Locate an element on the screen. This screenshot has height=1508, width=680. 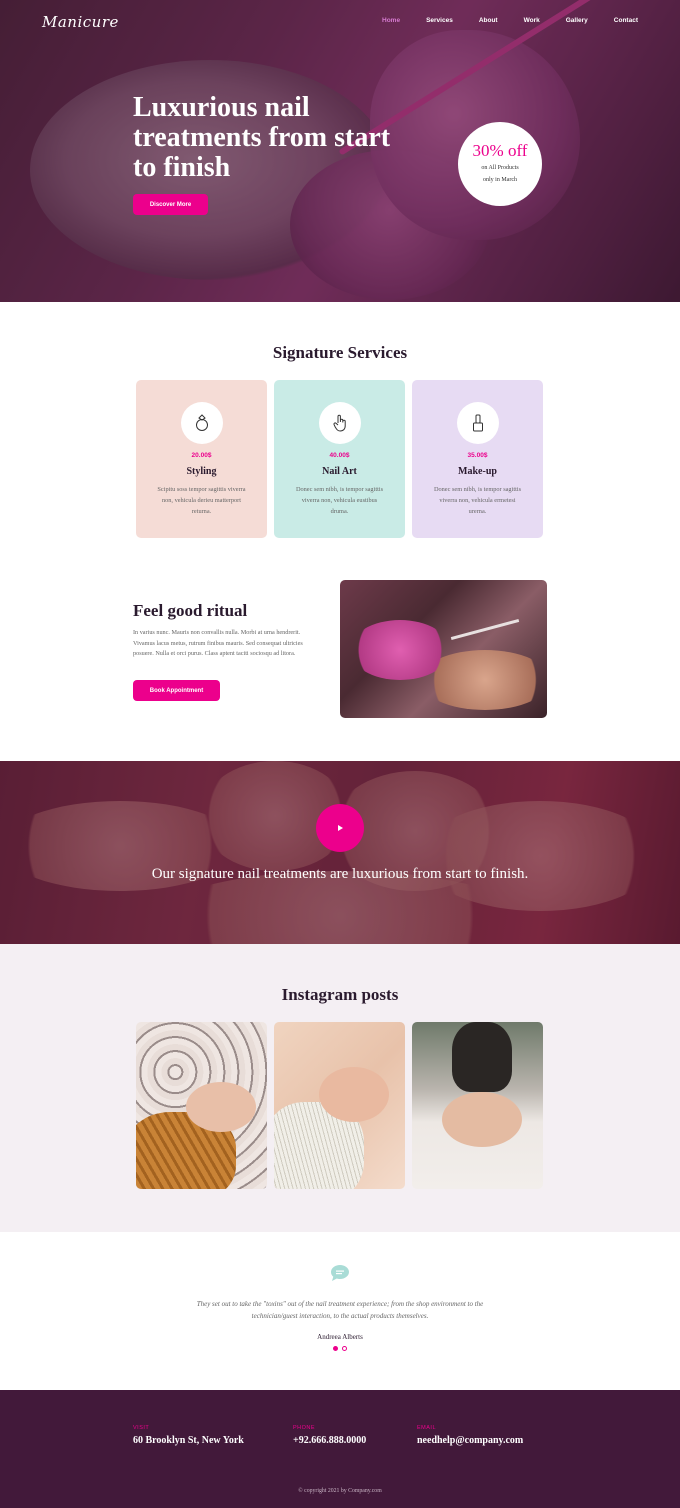
footer-email: EMAIL needhelp@company.com is located at coordinates (470, 1435).